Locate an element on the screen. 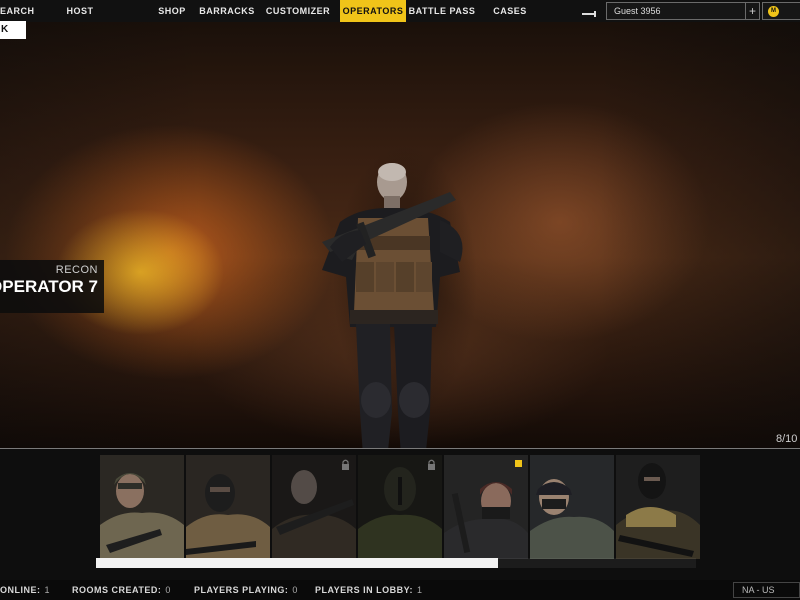  online-value: 1 is located at coordinates (47, 590).